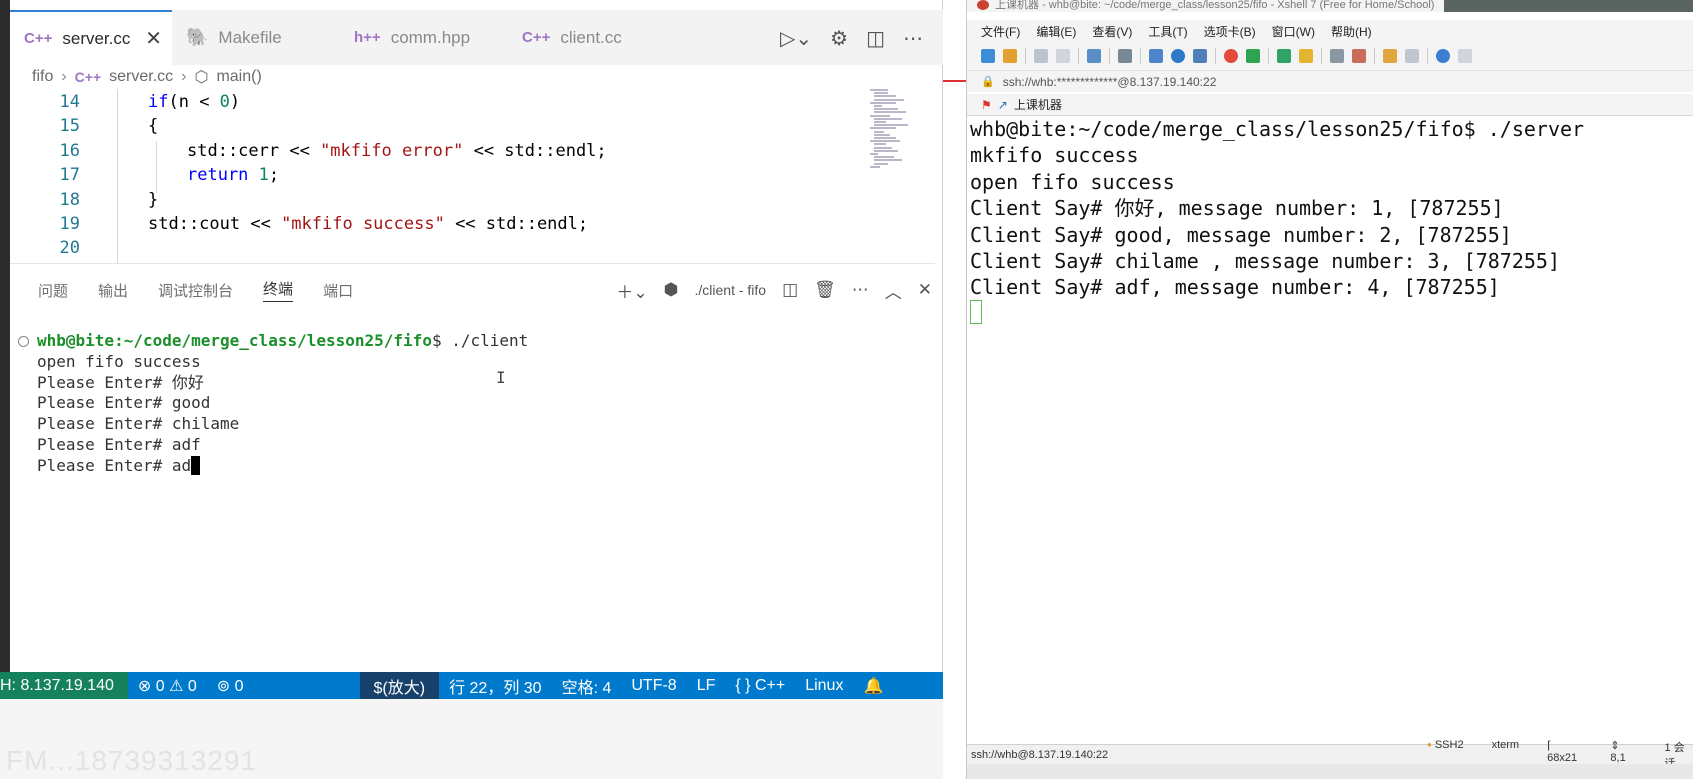  I want to click on menu-item: 帮助(H), so click(1351, 31).